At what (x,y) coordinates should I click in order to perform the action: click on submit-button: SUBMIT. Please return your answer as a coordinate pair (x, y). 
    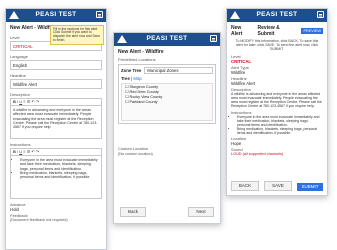
    Looking at the image, I should click on (310, 187).